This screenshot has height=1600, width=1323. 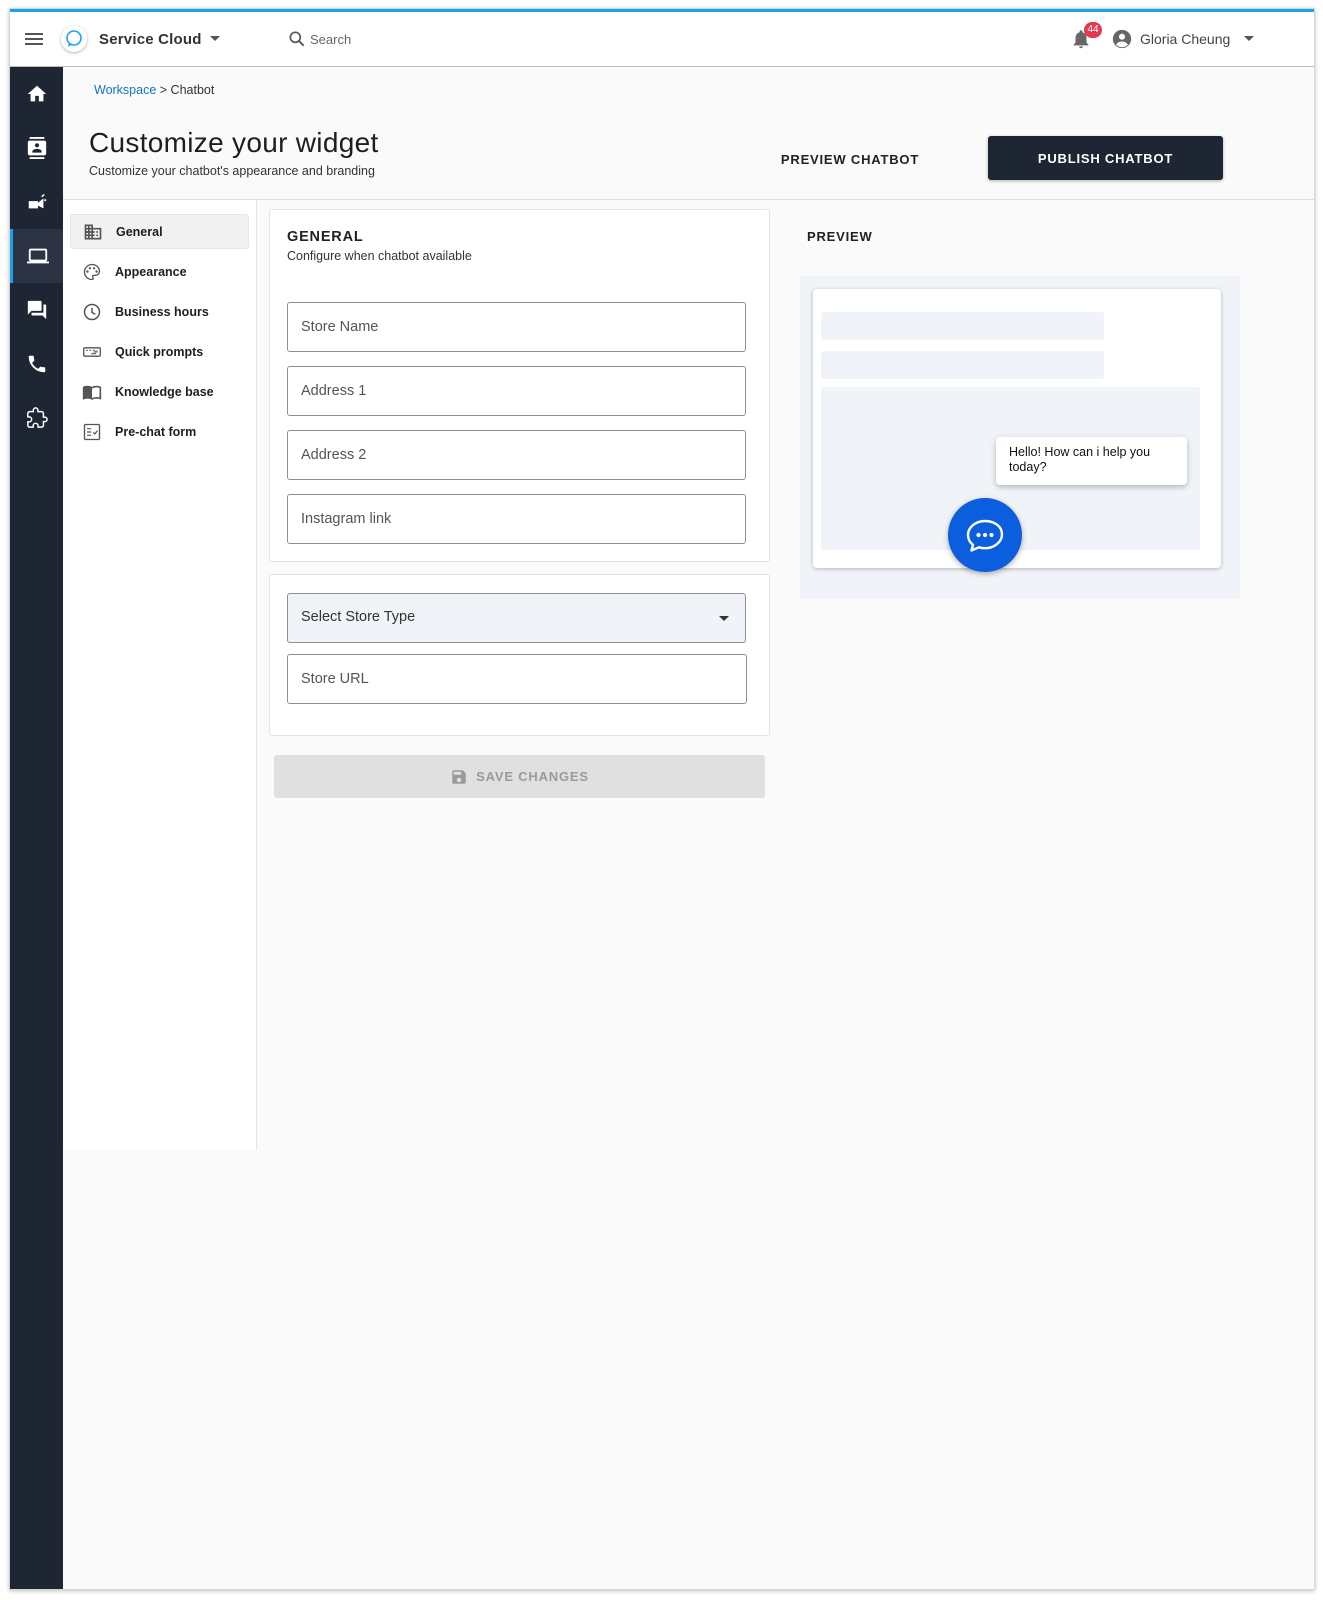 What do you see at coordinates (164, 391) in the screenshot?
I see `subnav-label: Knowledge base` at bounding box center [164, 391].